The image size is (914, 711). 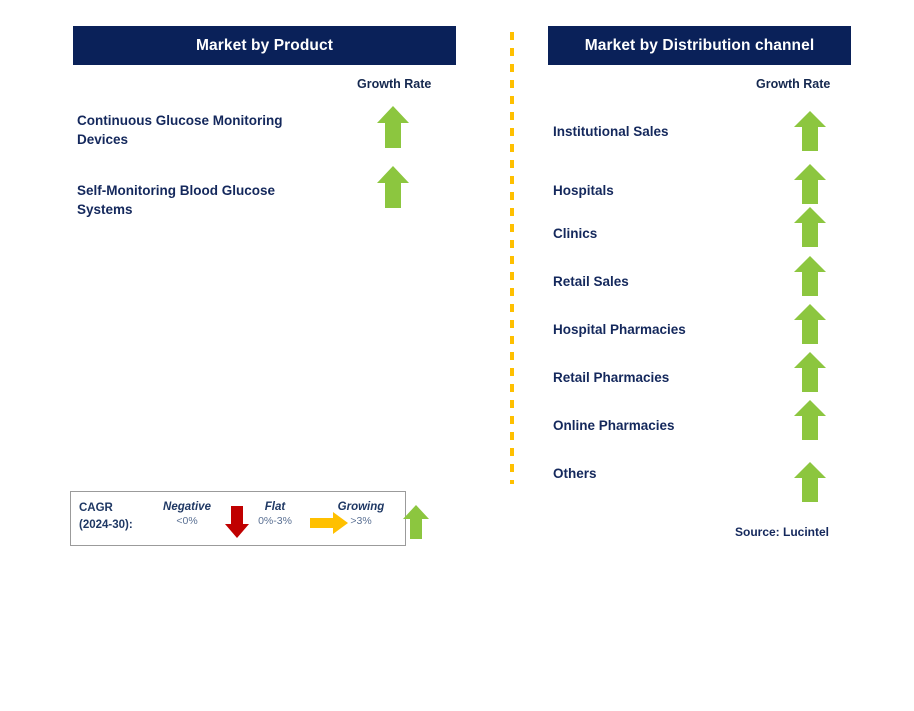 I want to click on growth-rate-column-header-product: Growth Rate, so click(x=394, y=84).